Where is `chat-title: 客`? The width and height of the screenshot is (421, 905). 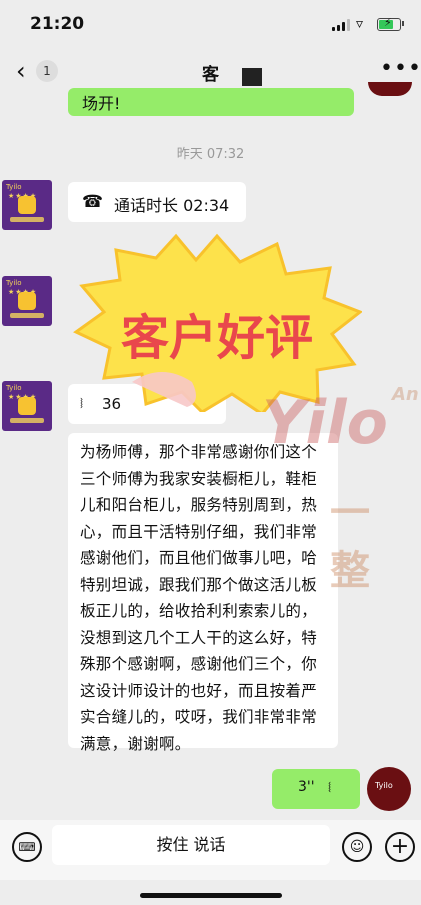 chat-title: 客 is located at coordinates (210, 75).